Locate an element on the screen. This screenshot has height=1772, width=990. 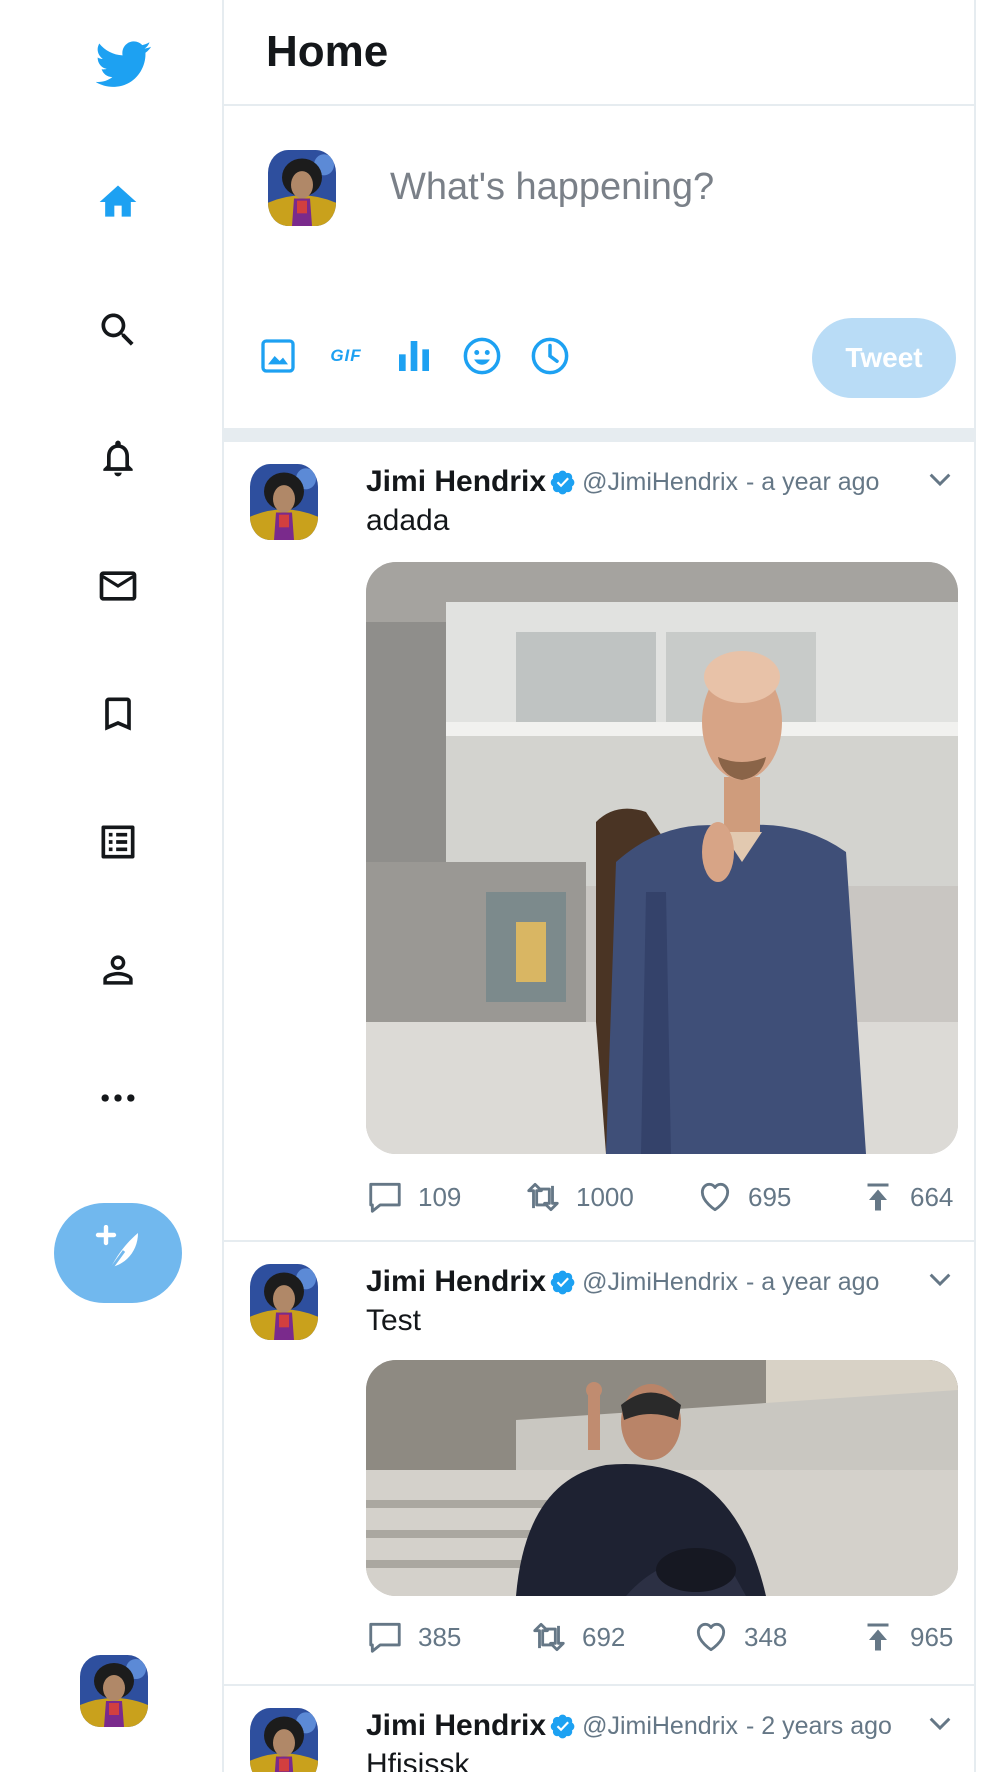
gif-icon: GIF is located at coordinates (346, 355).